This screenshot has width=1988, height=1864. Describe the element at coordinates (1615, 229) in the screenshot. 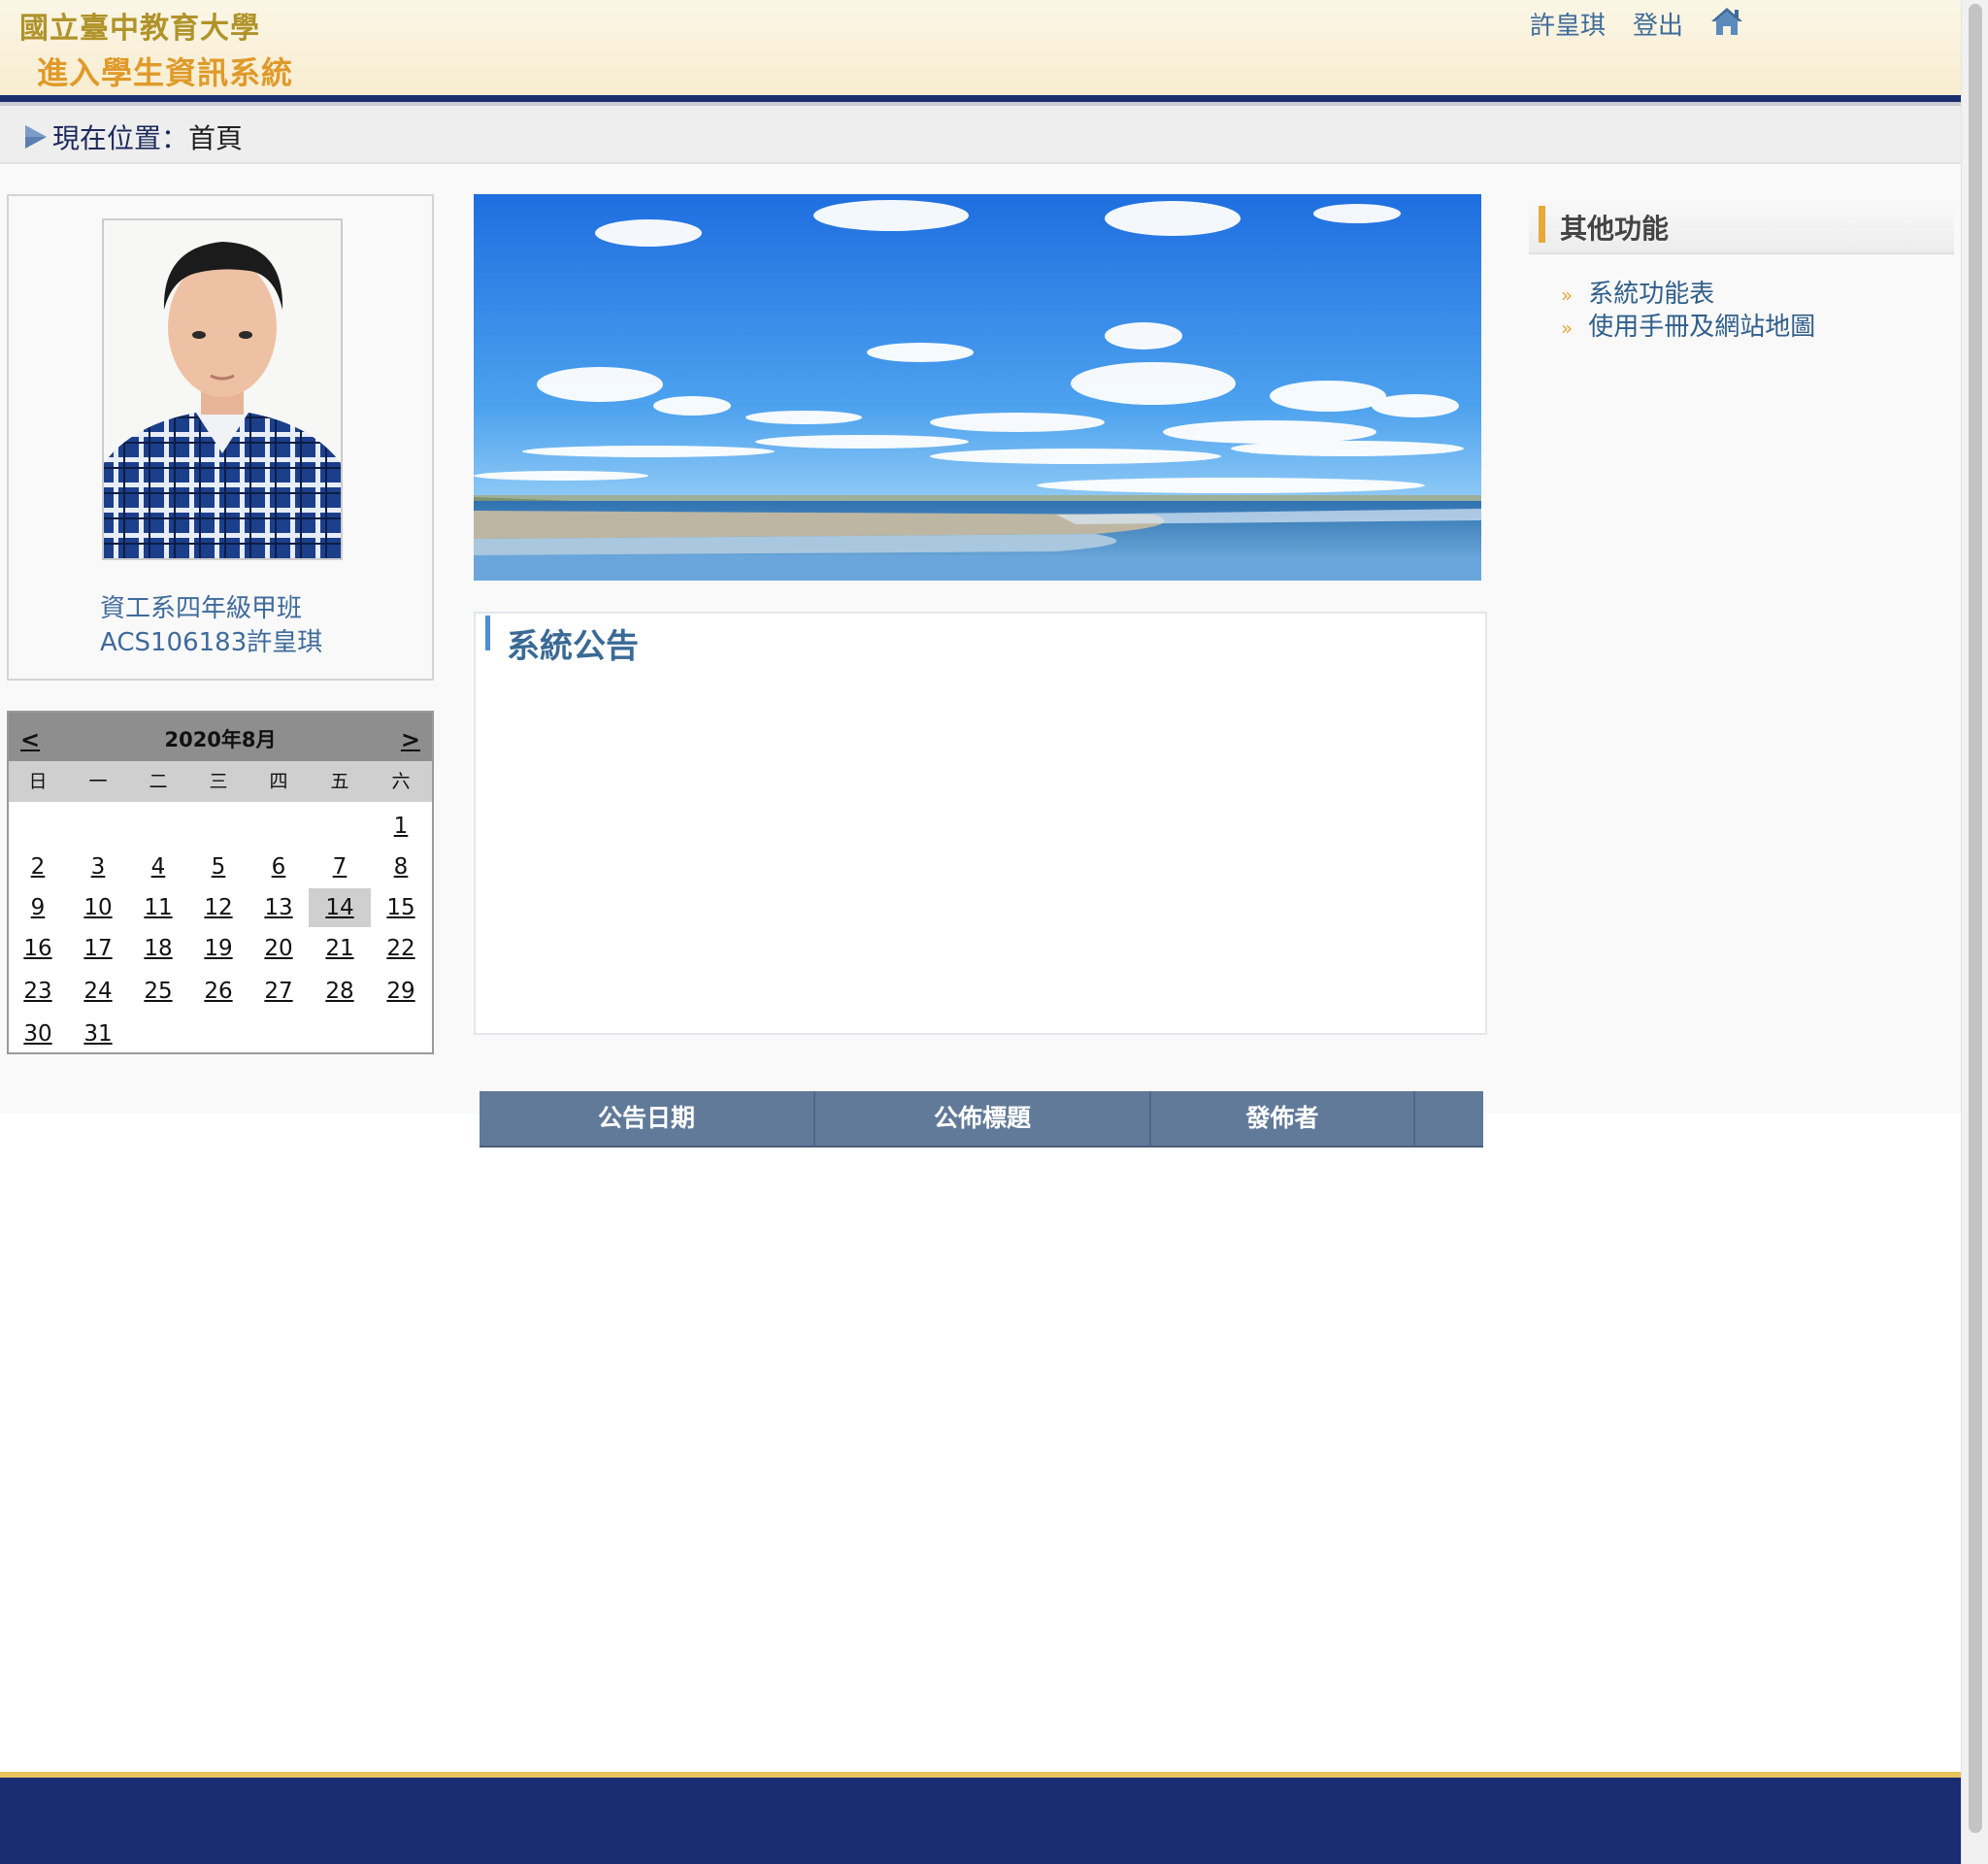

I see `other-functions-title: 其他功能` at that location.